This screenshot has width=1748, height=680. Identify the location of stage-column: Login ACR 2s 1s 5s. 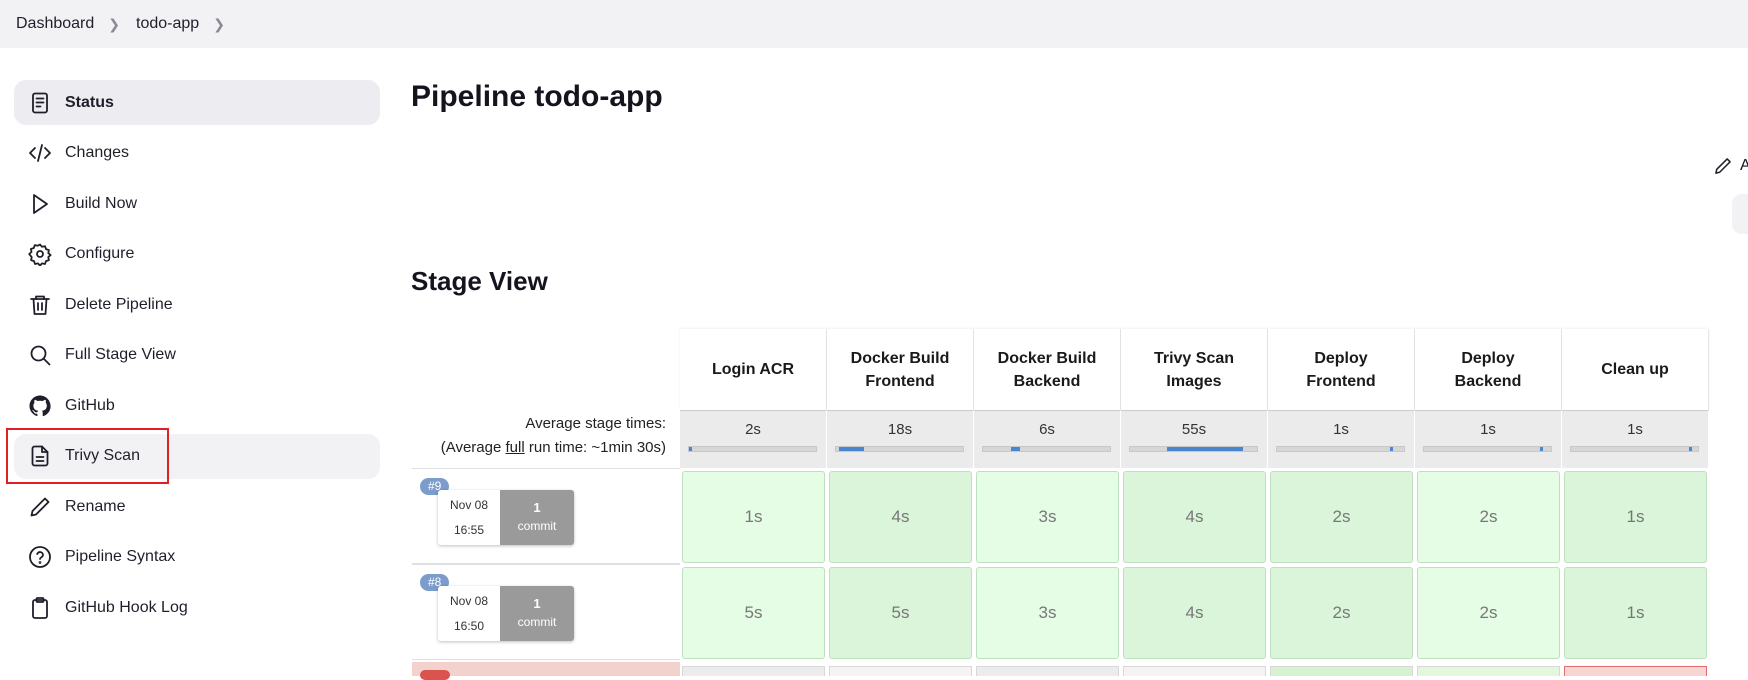
(753, 495).